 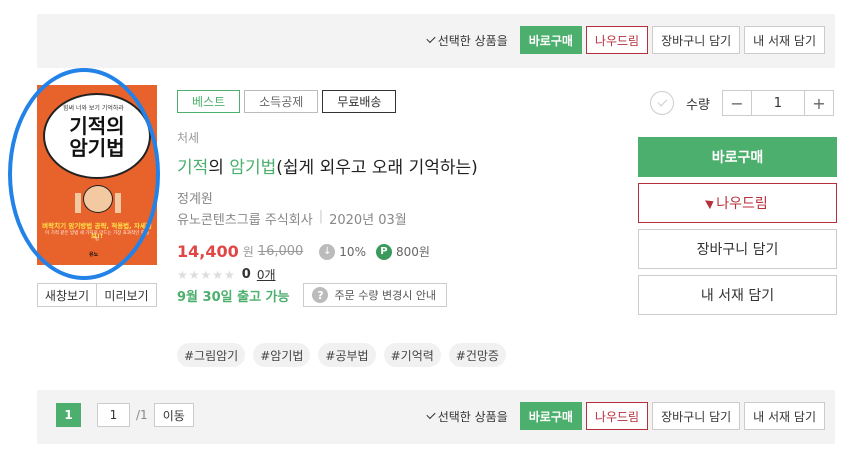 I want to click on pagination: 1 1 /1 이동, so click(x=125, y=415).